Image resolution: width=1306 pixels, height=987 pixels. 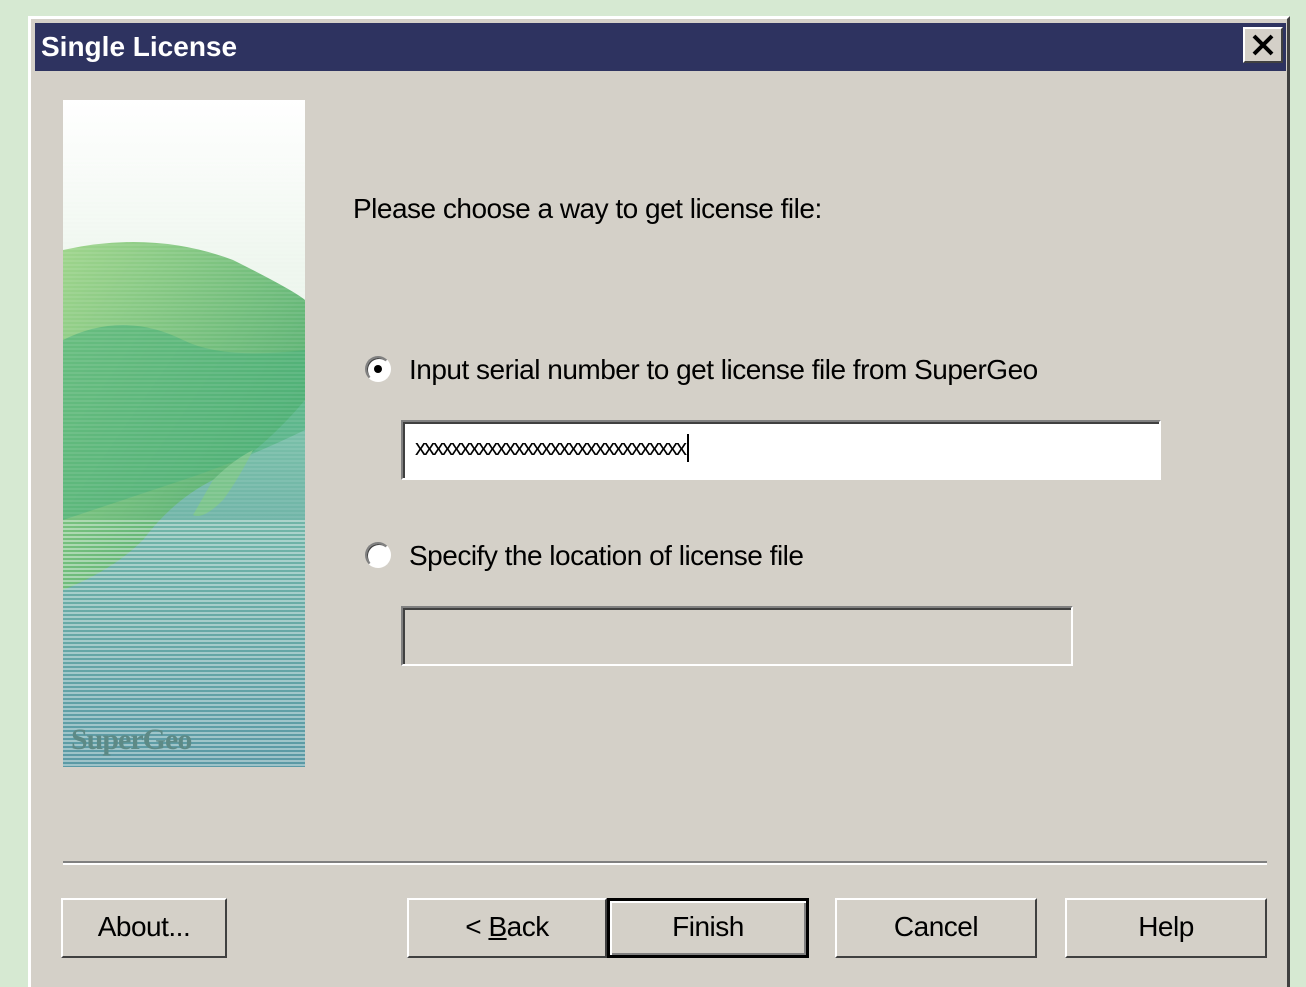 I want to click on back-accelerator: B, so click(x=497, y=926).